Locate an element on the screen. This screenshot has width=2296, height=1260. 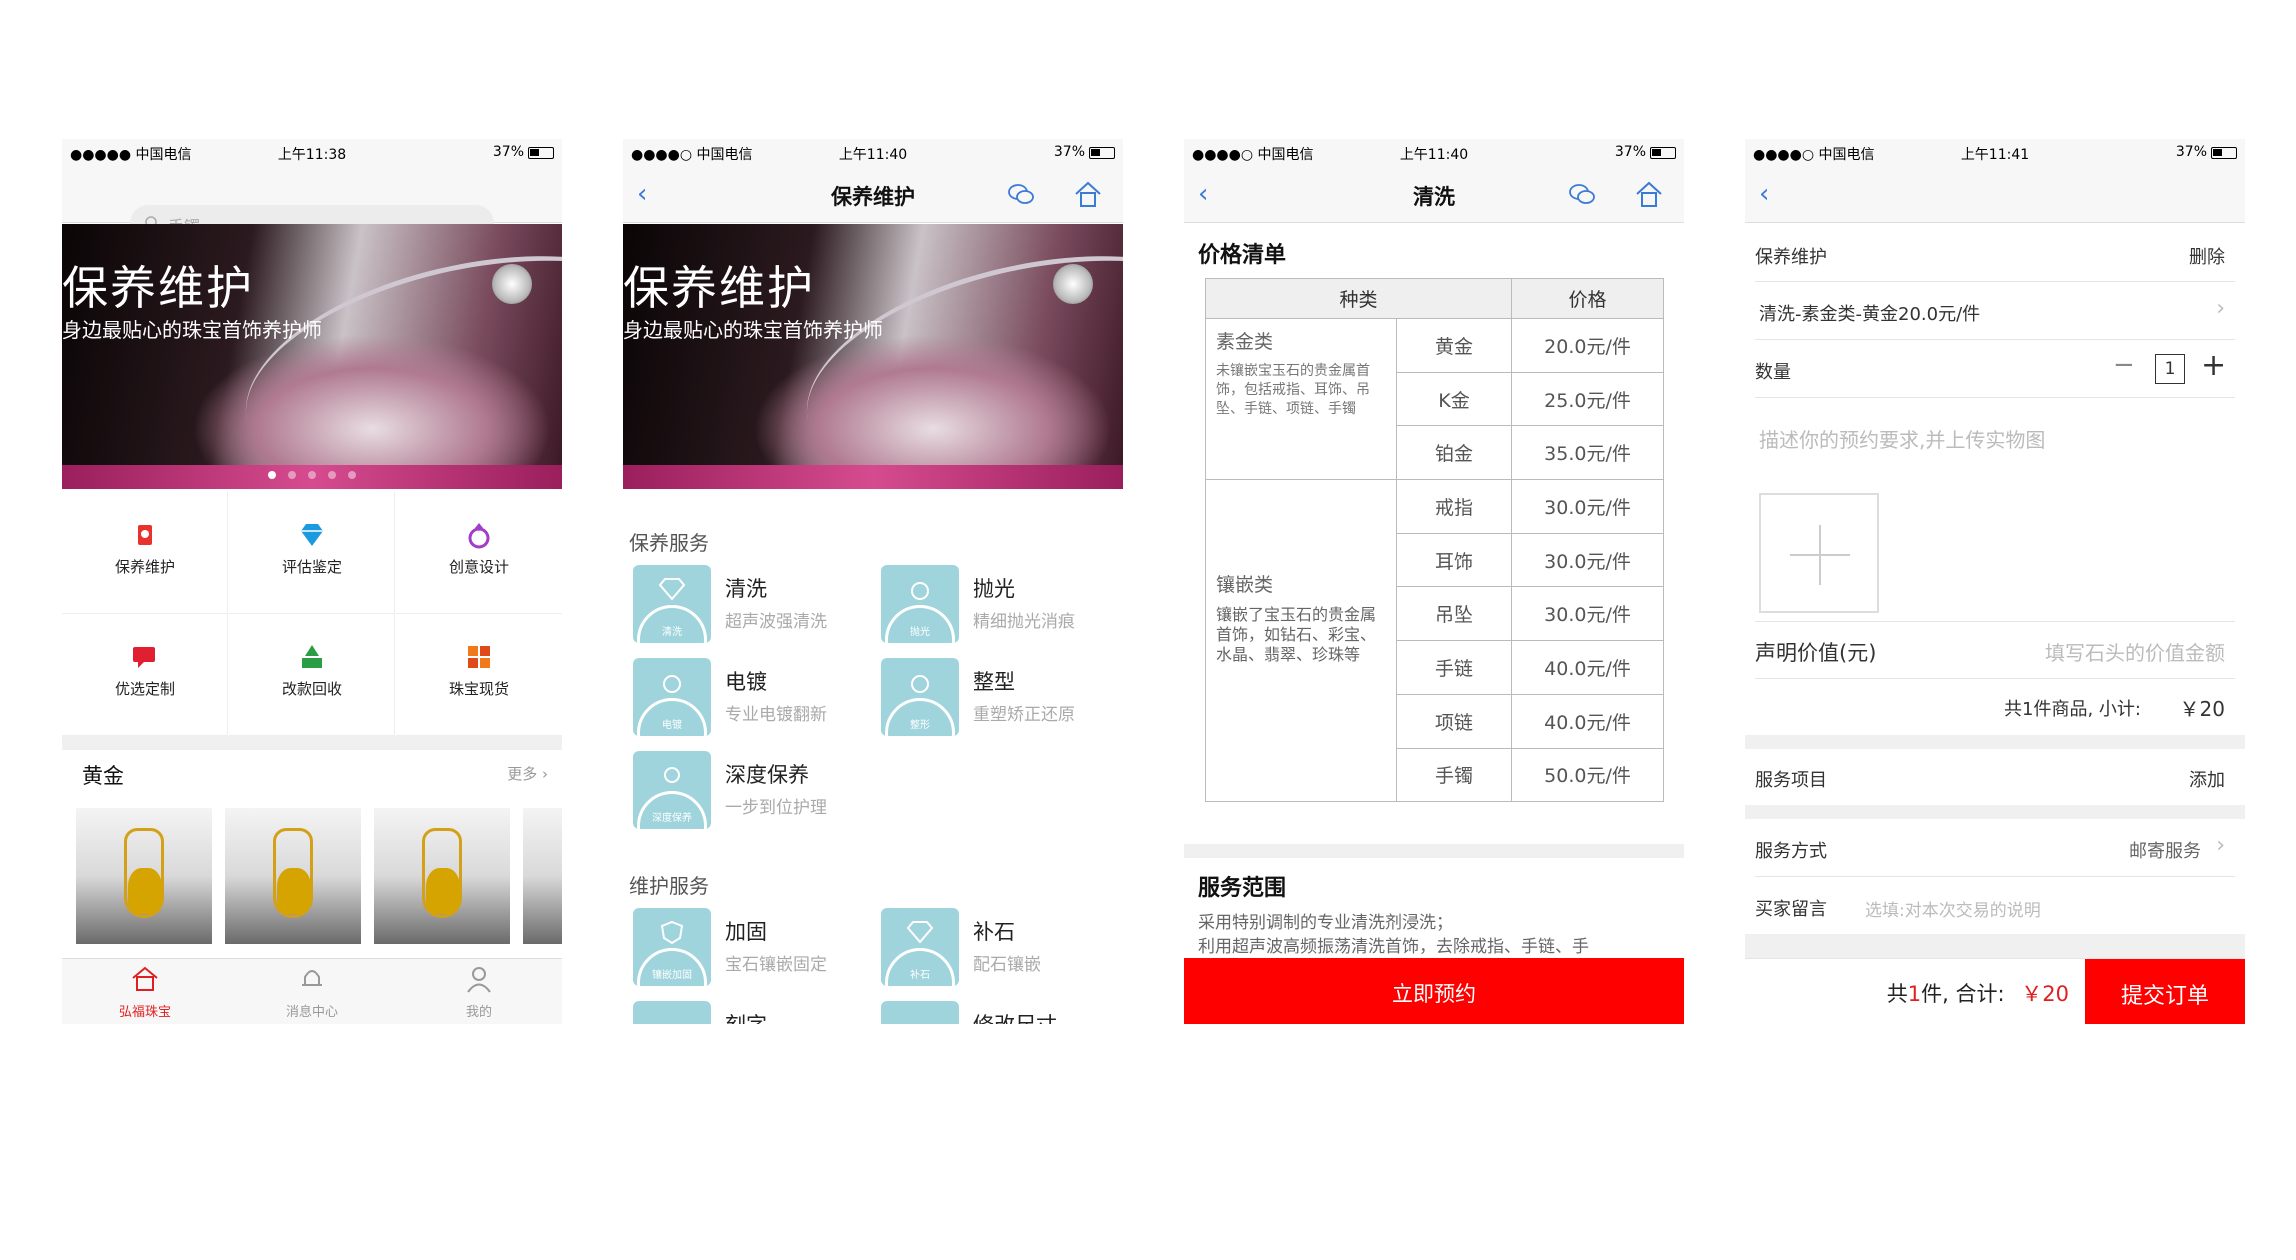
grid-item-maintenance: 保养维护 is located at coordinates (145, 553).